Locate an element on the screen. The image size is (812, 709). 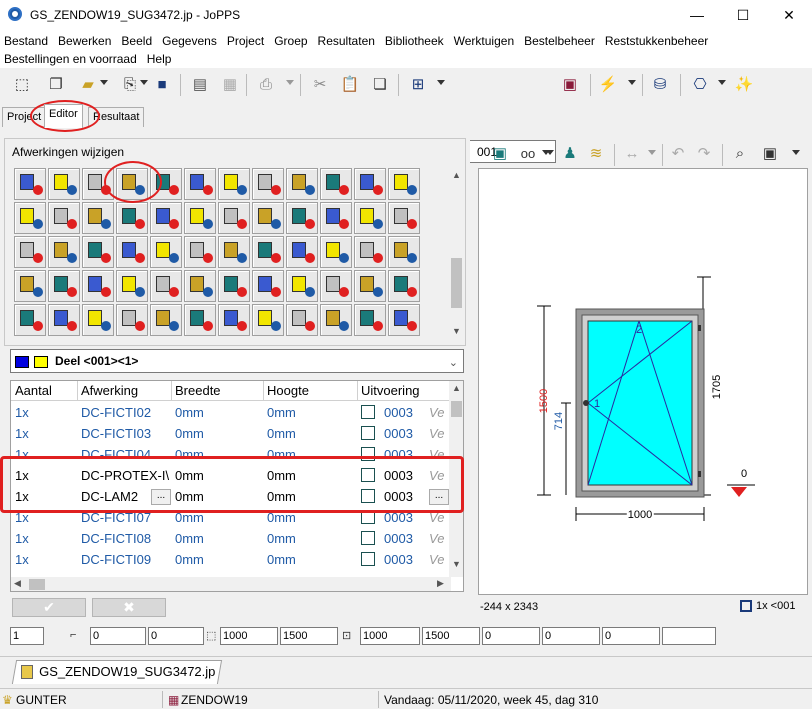
finishing-tool-2-8-icon is located at coordinates (268, 218).